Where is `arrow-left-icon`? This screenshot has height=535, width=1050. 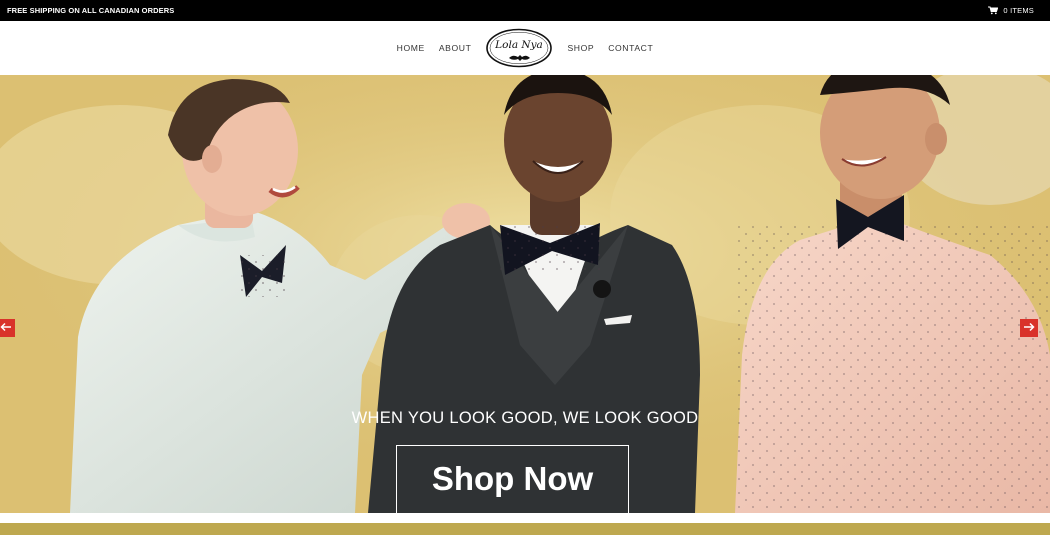
arrow-left-icon is located at coordinates (6, 328).